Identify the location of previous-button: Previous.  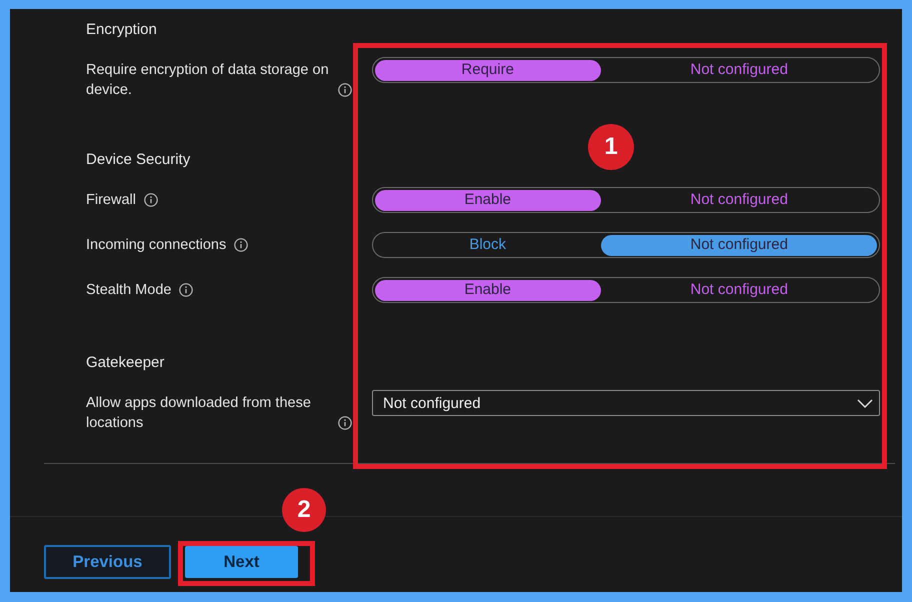
(107, 562).